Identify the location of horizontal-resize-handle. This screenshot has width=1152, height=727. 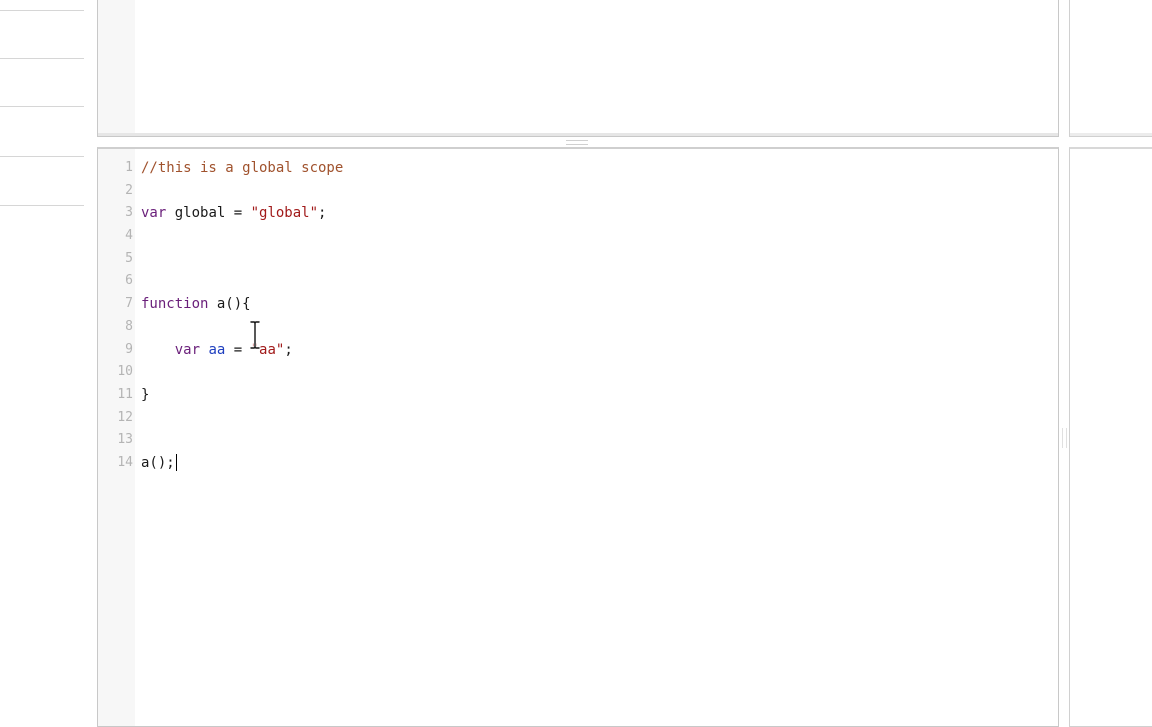
(577, 142).